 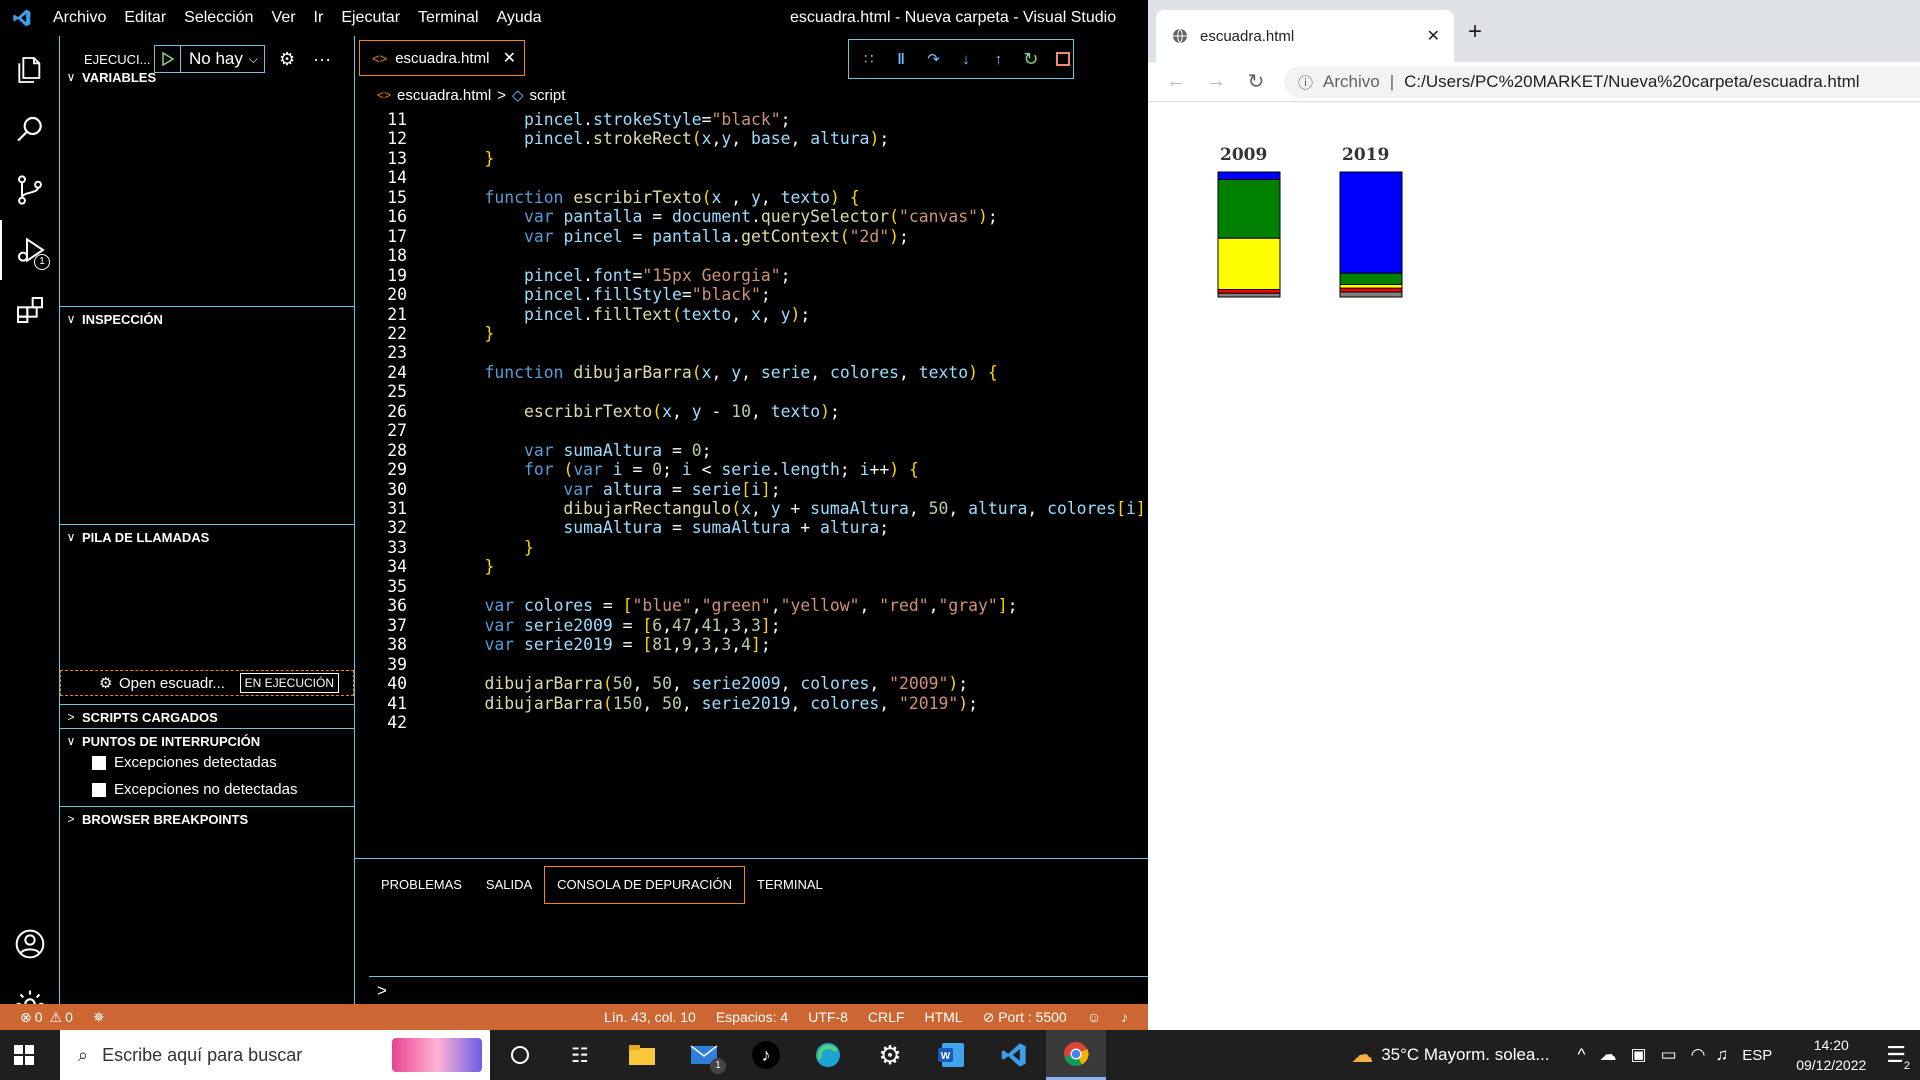 What do you see at coordinates (952, 1055) in the screenshot?
I see `word-icon: W` at bounding box center [952, 1055].